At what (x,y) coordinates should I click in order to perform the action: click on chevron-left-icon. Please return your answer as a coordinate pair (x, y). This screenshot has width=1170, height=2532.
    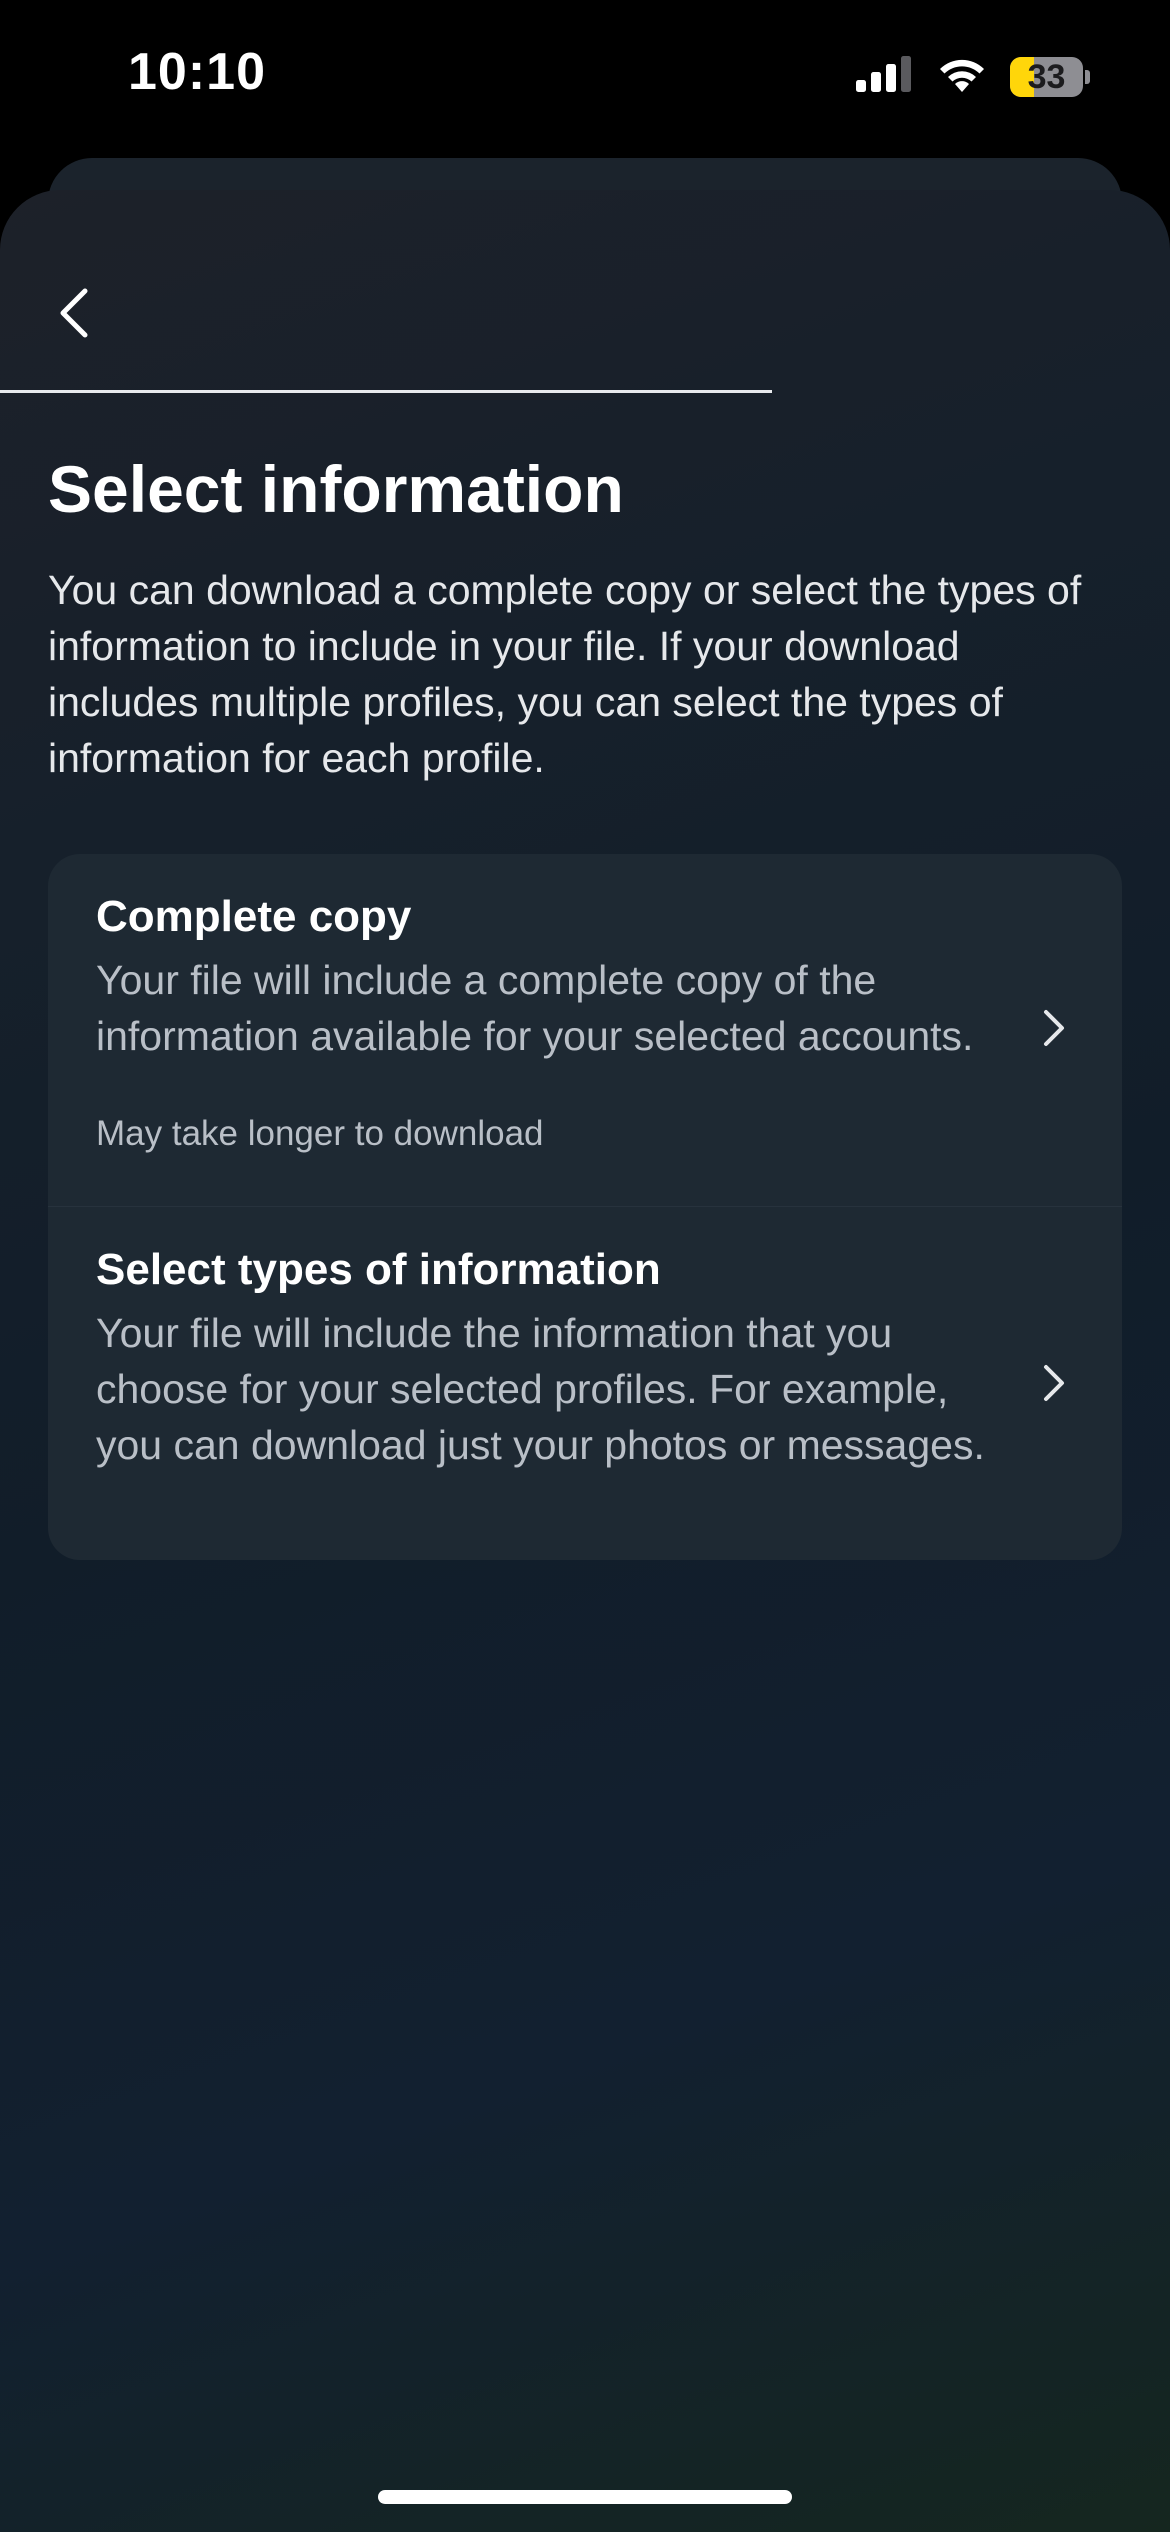
    Looking at the image, I should click on (75, 315).